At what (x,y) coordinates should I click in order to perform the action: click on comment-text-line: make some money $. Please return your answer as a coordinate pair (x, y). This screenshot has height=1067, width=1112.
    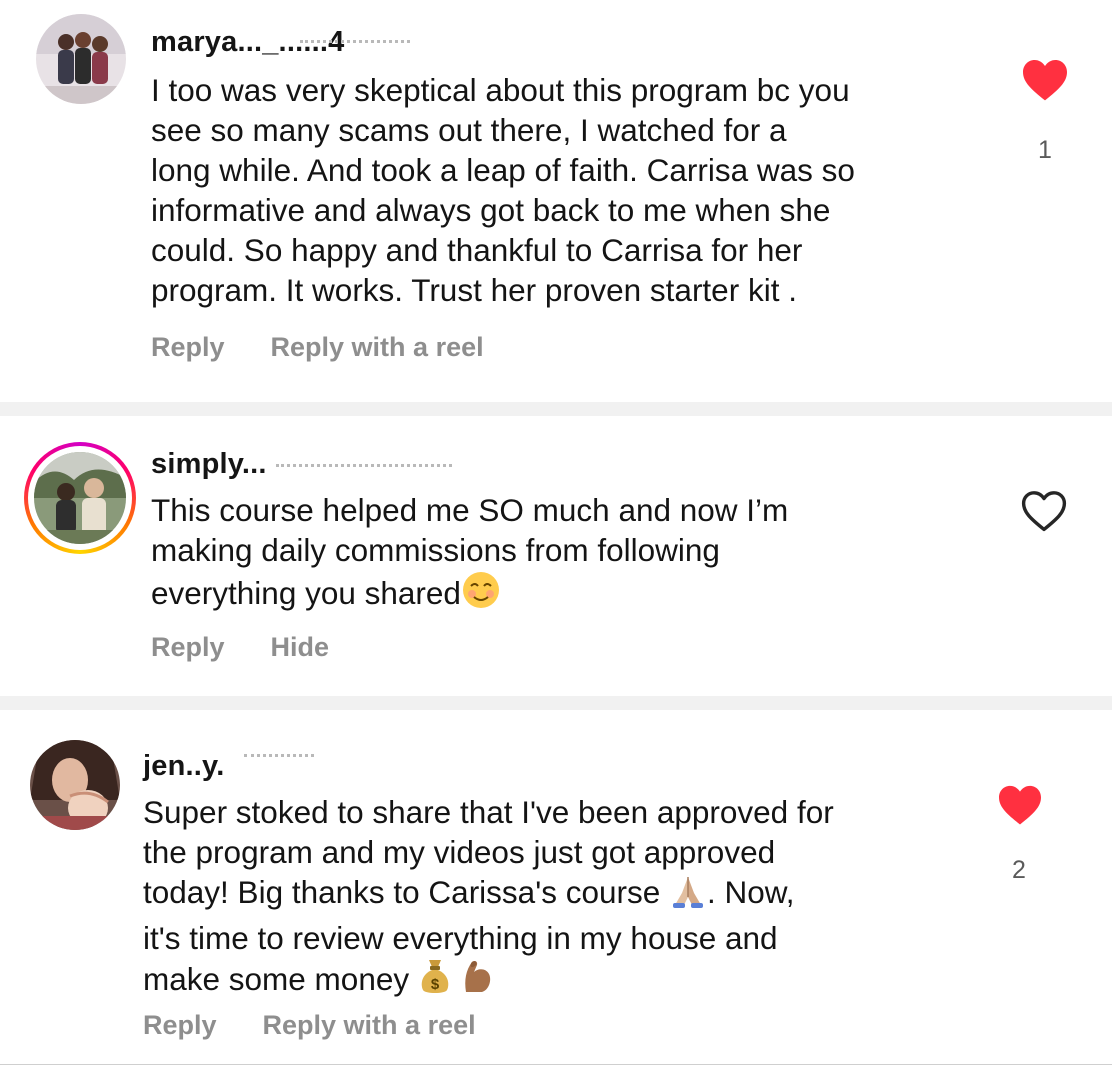
    Looking at the image, I should click on (563, 981).